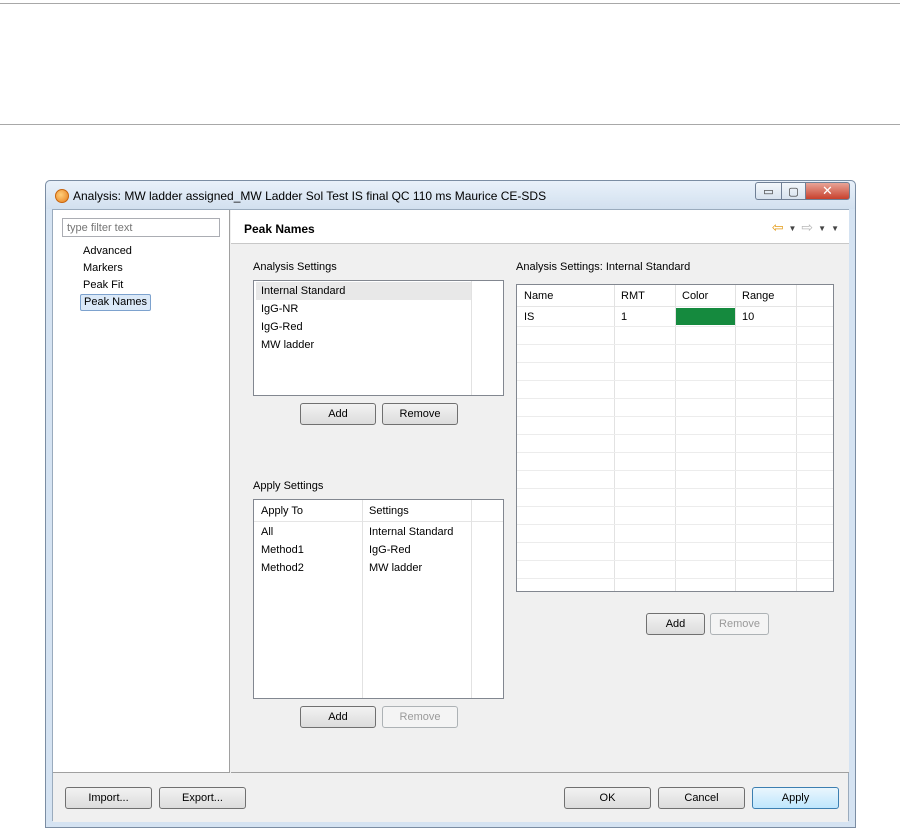 Image resolution: width=900 pixels, height=829 pixels. I want to click on cancel-button: Cancel, so click(701, 798).